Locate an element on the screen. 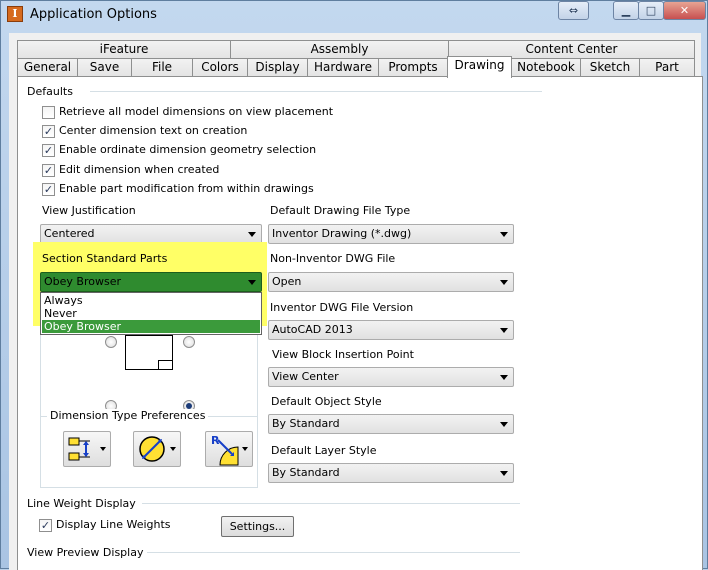 The image size is (708, 570). close-icon: ✕ is located at coordinates (684, 10).